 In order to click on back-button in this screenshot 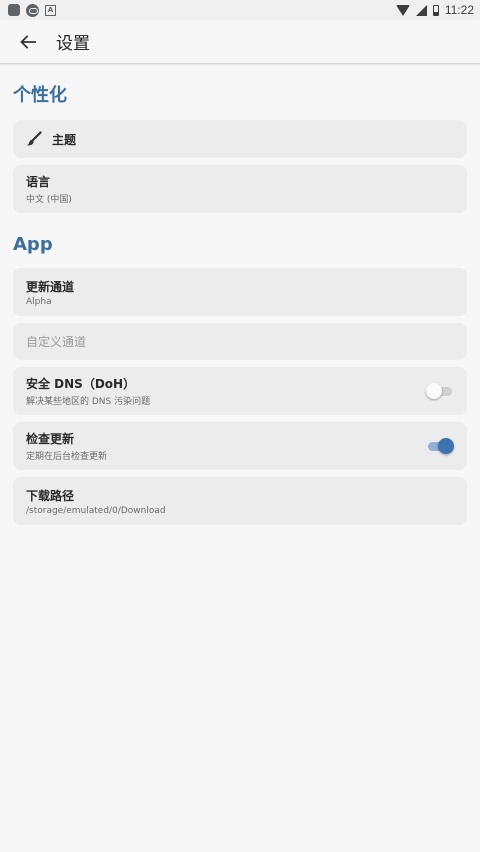, I will do `click(28, 42)`.